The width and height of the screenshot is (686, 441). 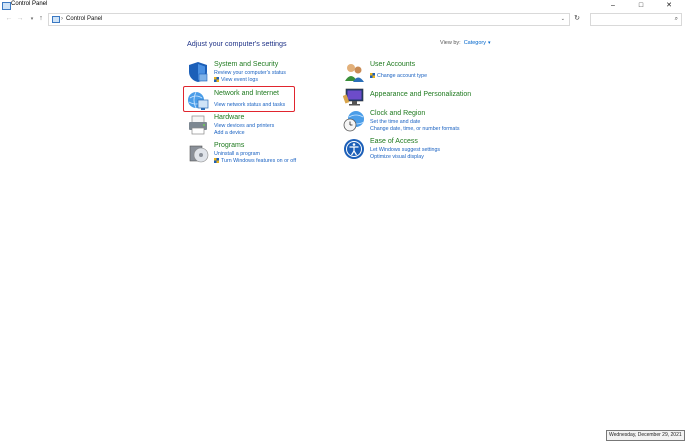 What do you see at coordinates (418, 72) in the screenshot?
I see `category-user-accounts: User Accounts Change account type` at bounding box center [418, 72].